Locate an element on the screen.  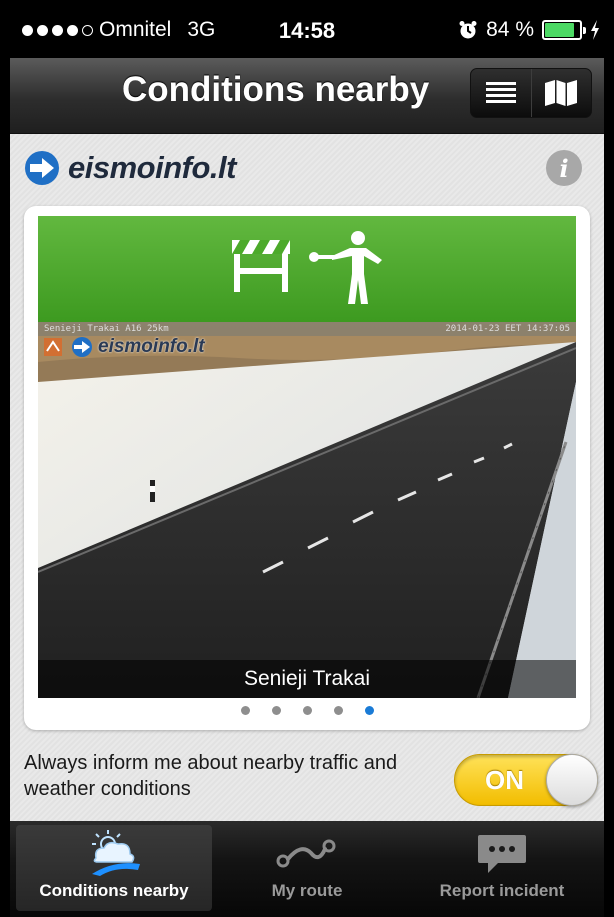
navigation-bar: Conditions nearby is located at coordinates (307, 96).